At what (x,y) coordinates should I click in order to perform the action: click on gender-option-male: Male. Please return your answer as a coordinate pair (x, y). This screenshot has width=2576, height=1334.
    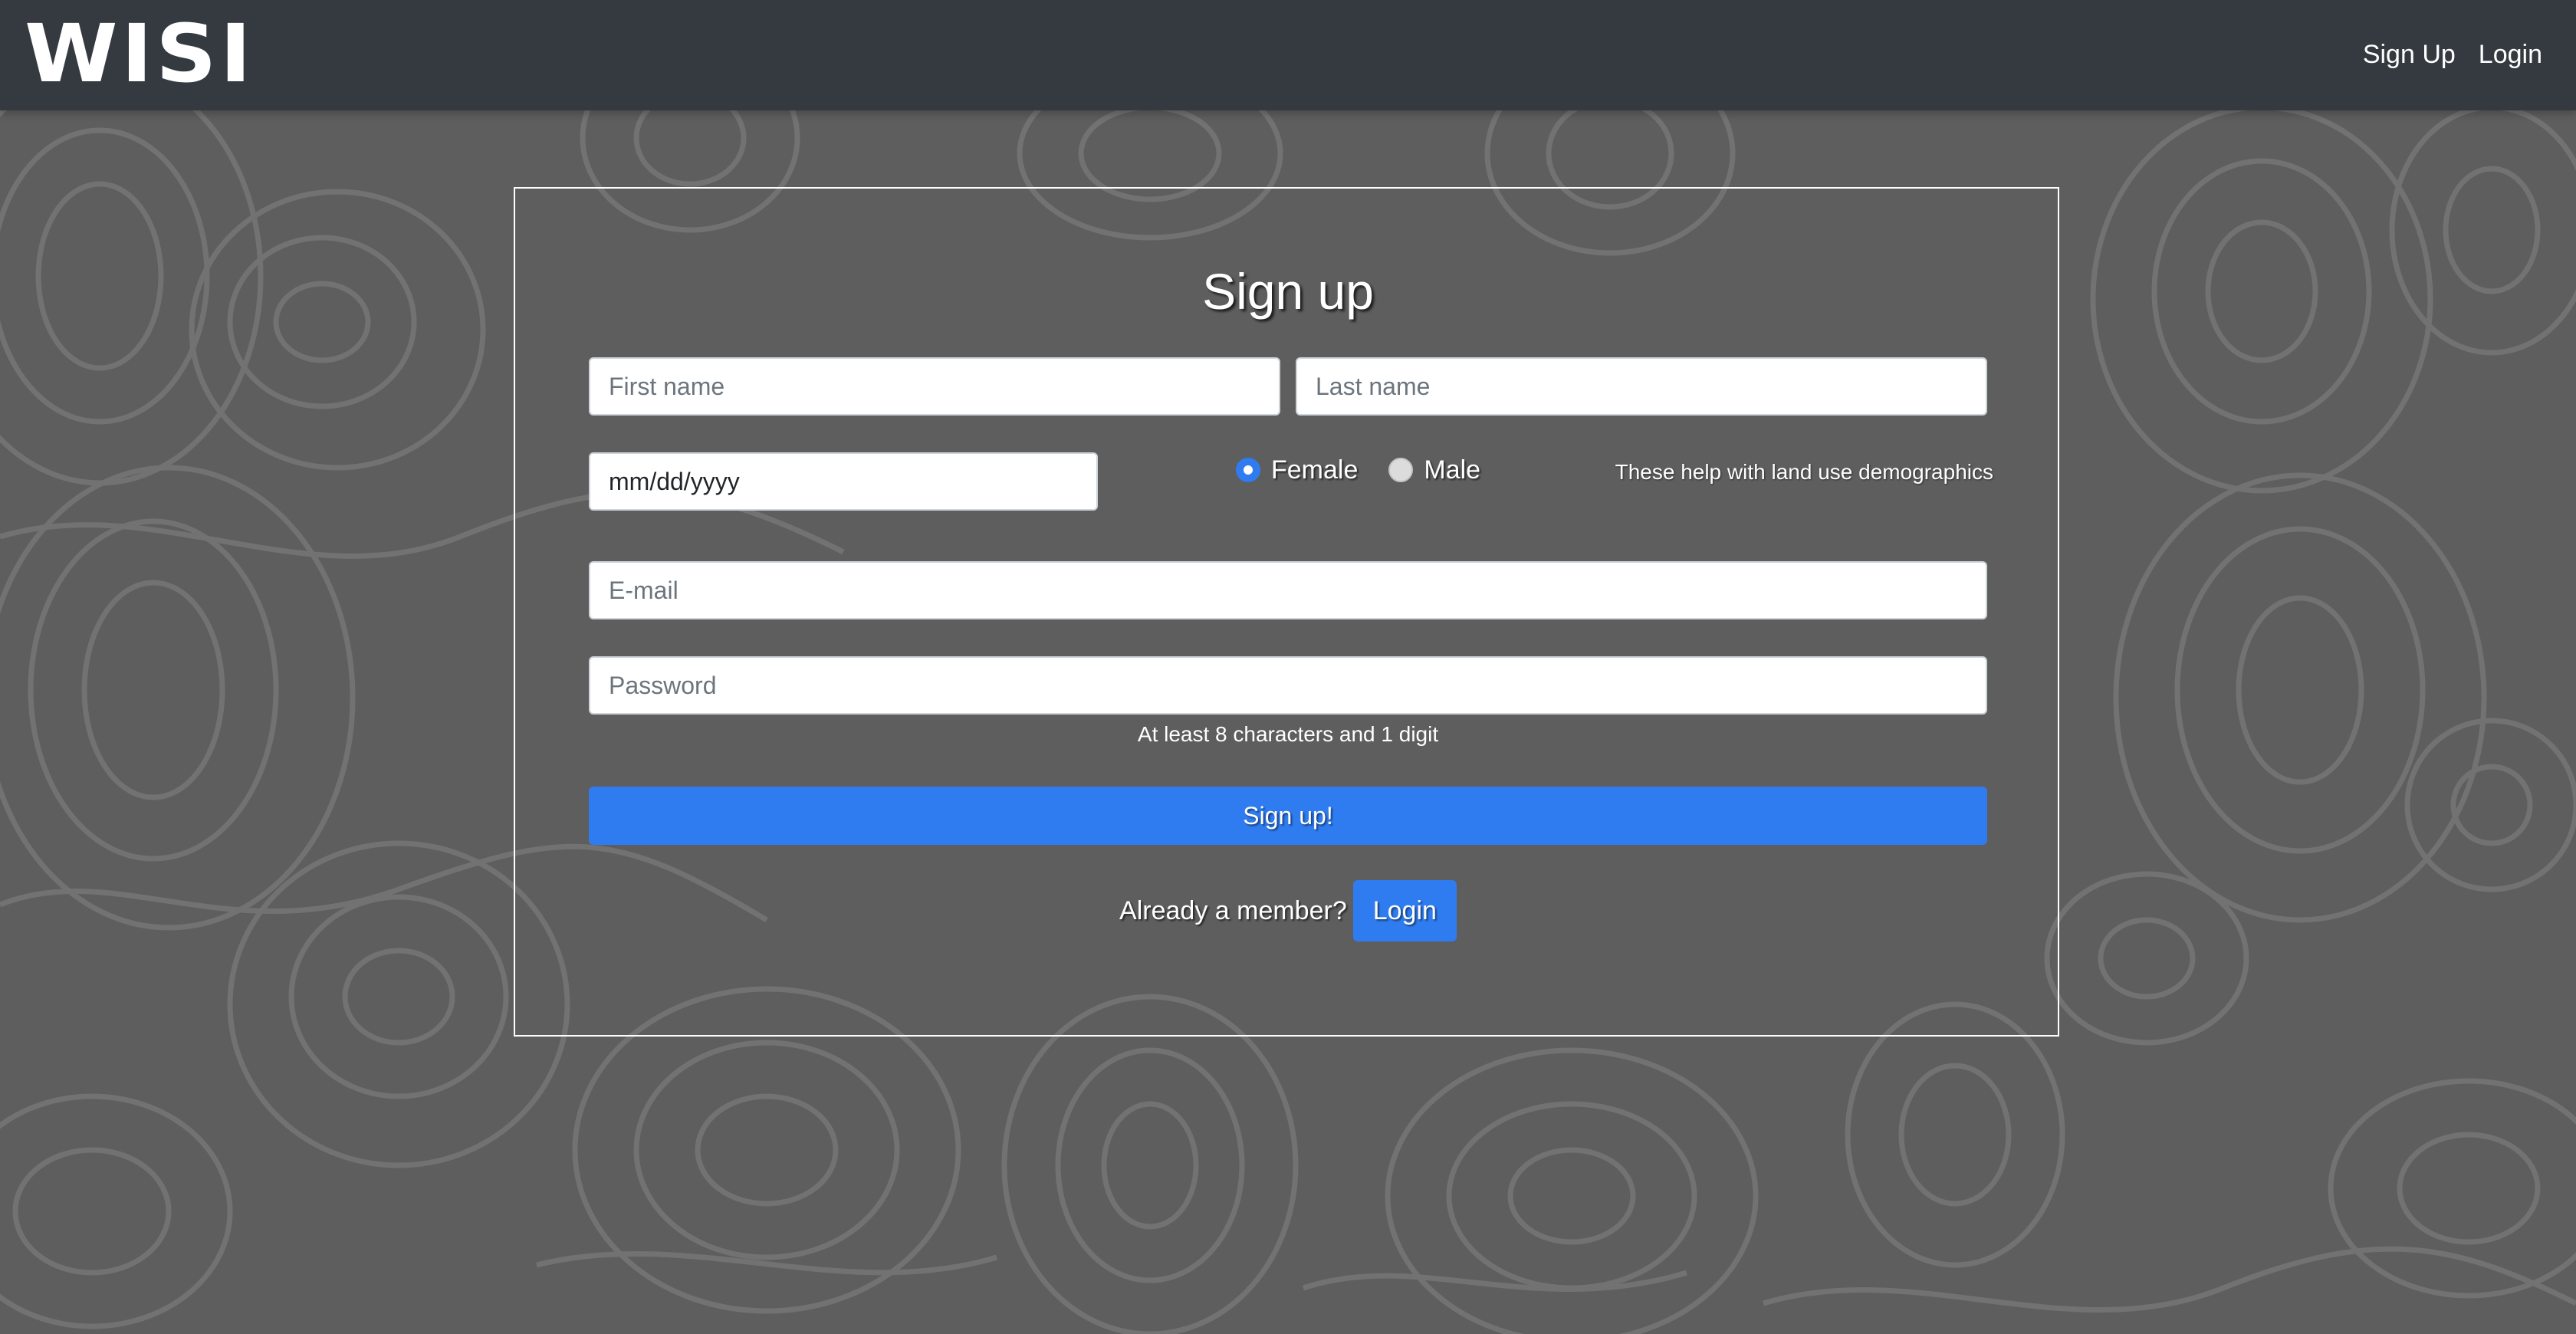
    Looking at the image, I should click on (1434, 470).